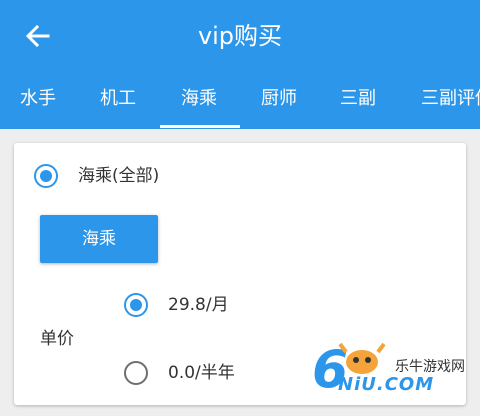 This screenshot has width=480, height=416. What do you see at coordinates (430, 367) in the screenshot?
I see `watermark-site-name: 乐牛游戏网` at bounding box center [430, 367].